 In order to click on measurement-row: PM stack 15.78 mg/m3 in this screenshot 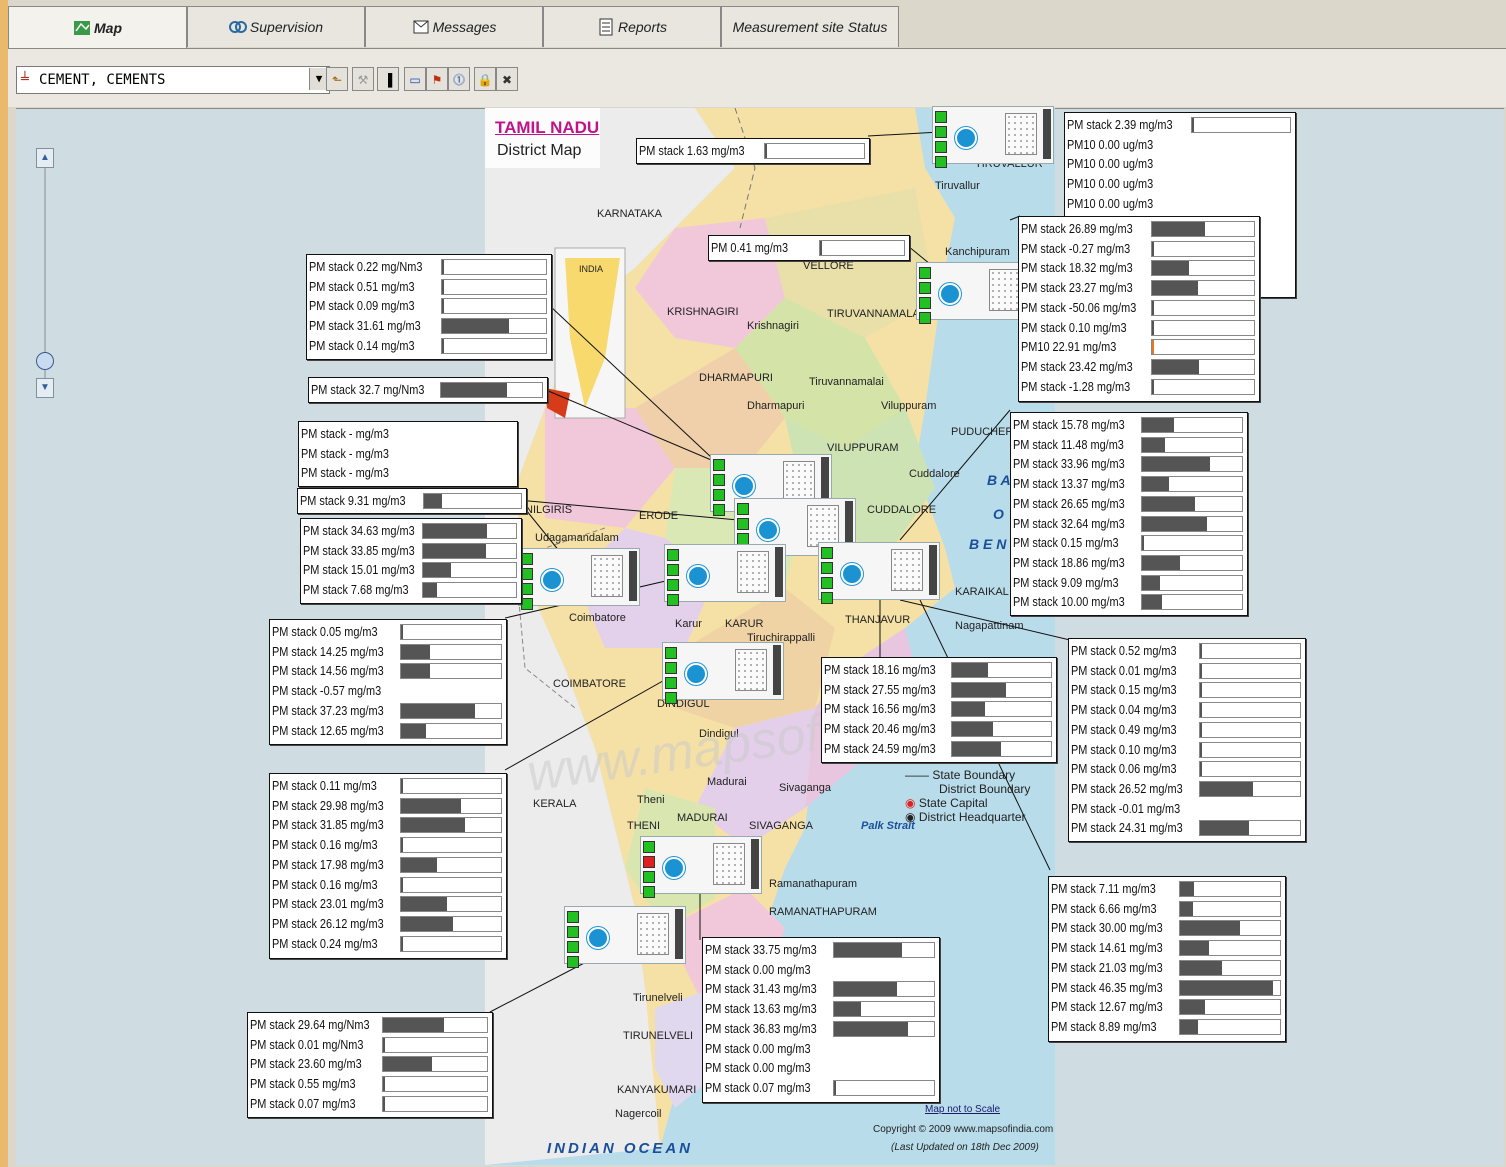, I will do `click(1129, 425)`.